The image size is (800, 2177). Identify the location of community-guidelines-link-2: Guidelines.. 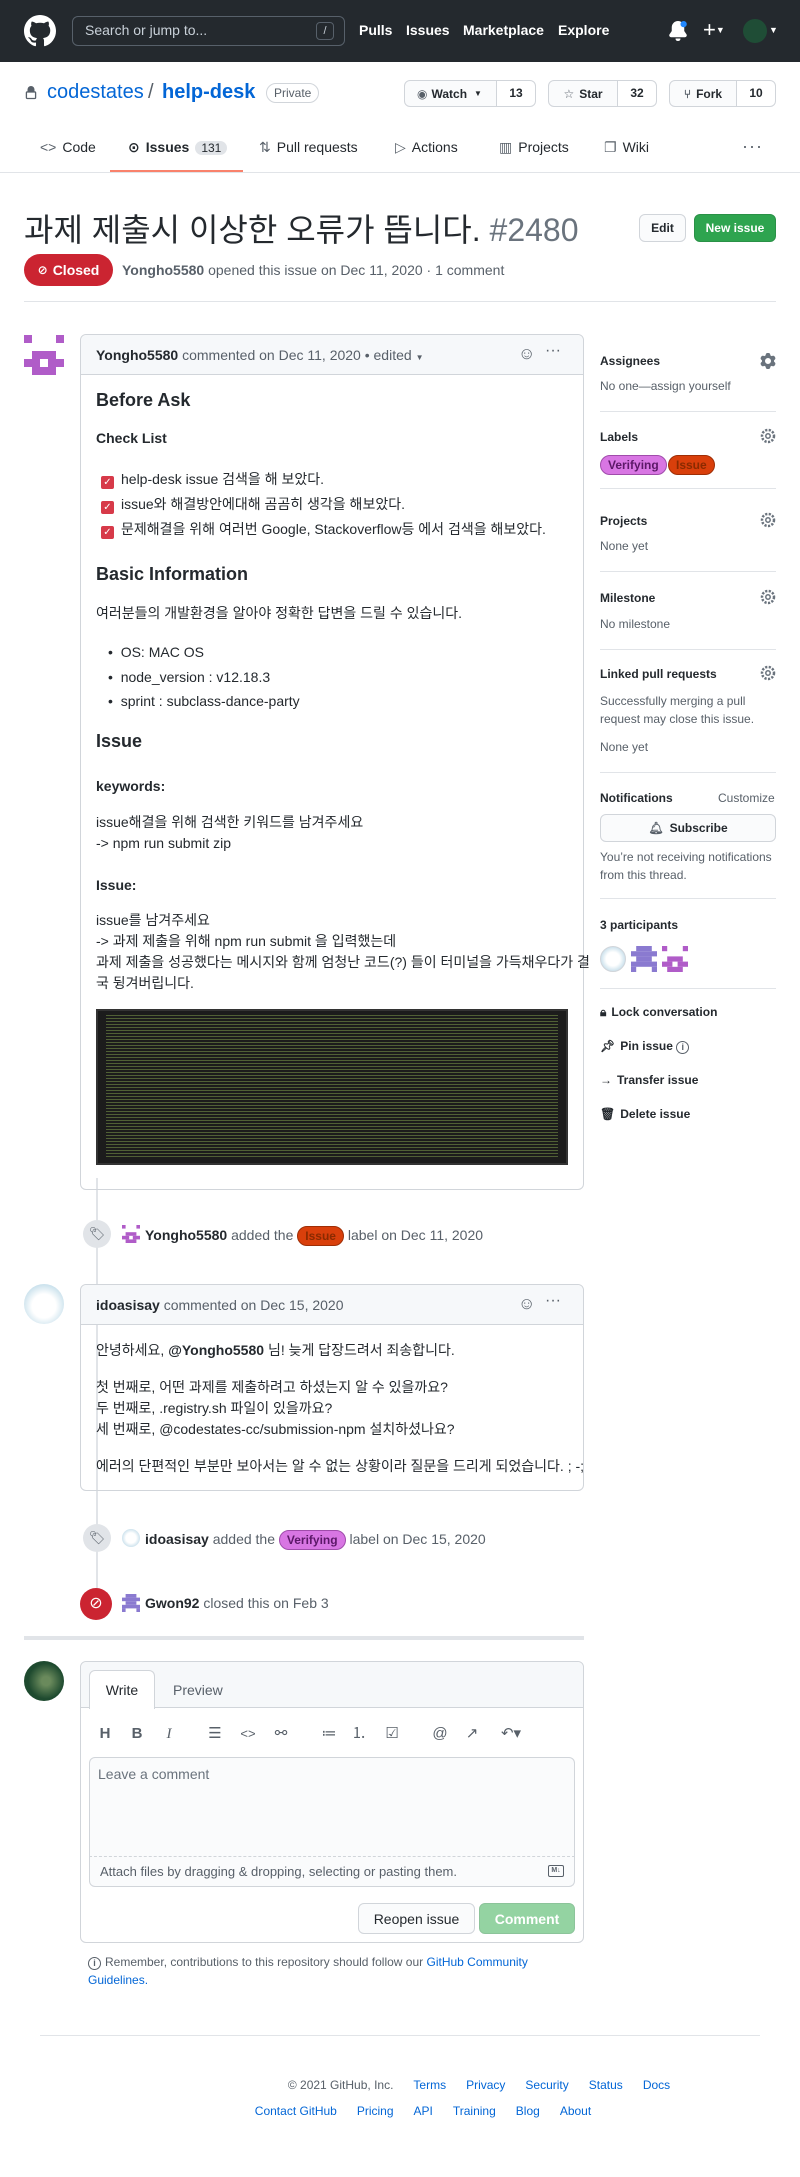
(118, 1980).